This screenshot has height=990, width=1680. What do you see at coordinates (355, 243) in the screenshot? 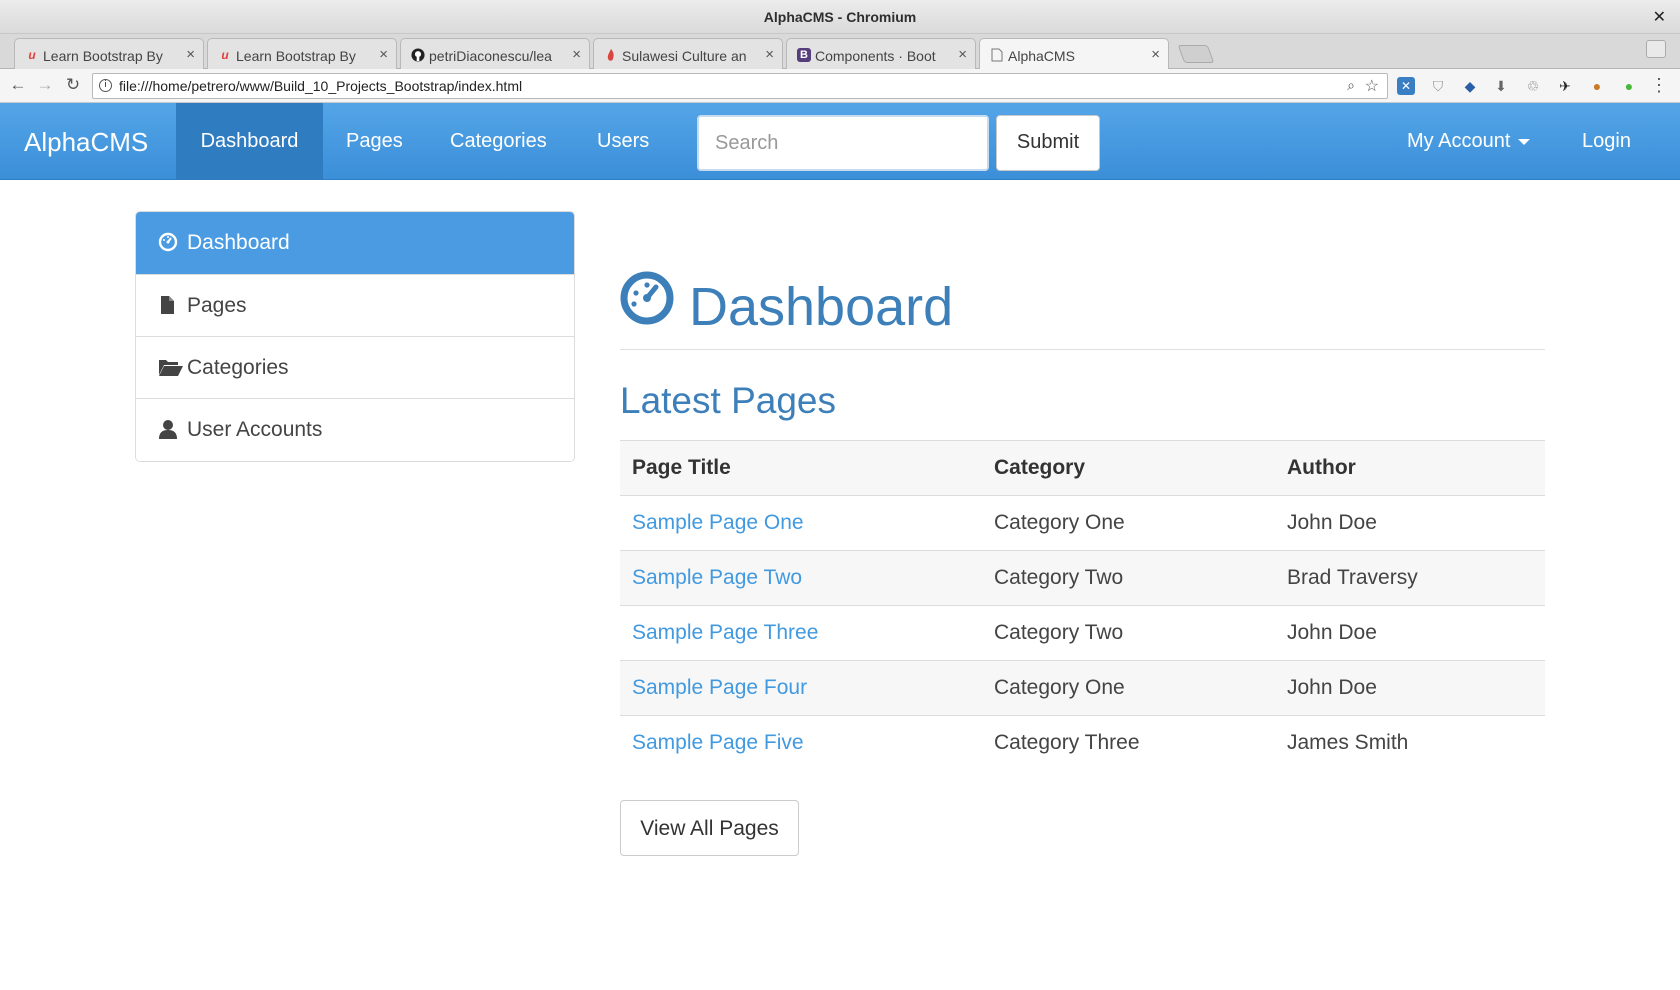
I see `sidebar-item-dashboard: Dashboard` at bounding box center [355, 243].